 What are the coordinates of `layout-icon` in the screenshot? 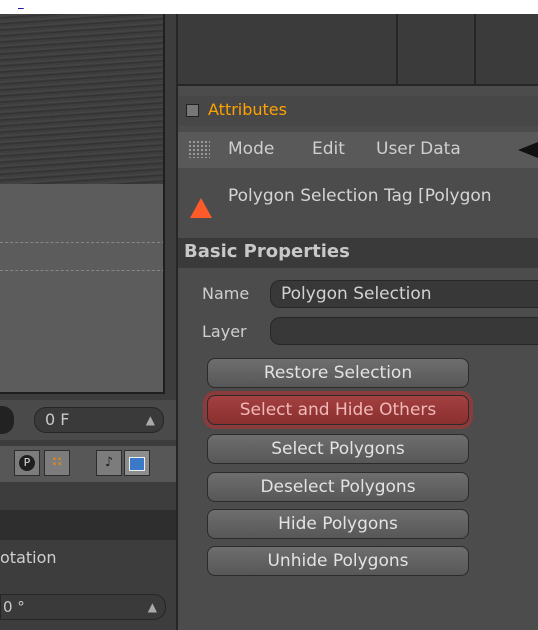 It's located at (137, 463).